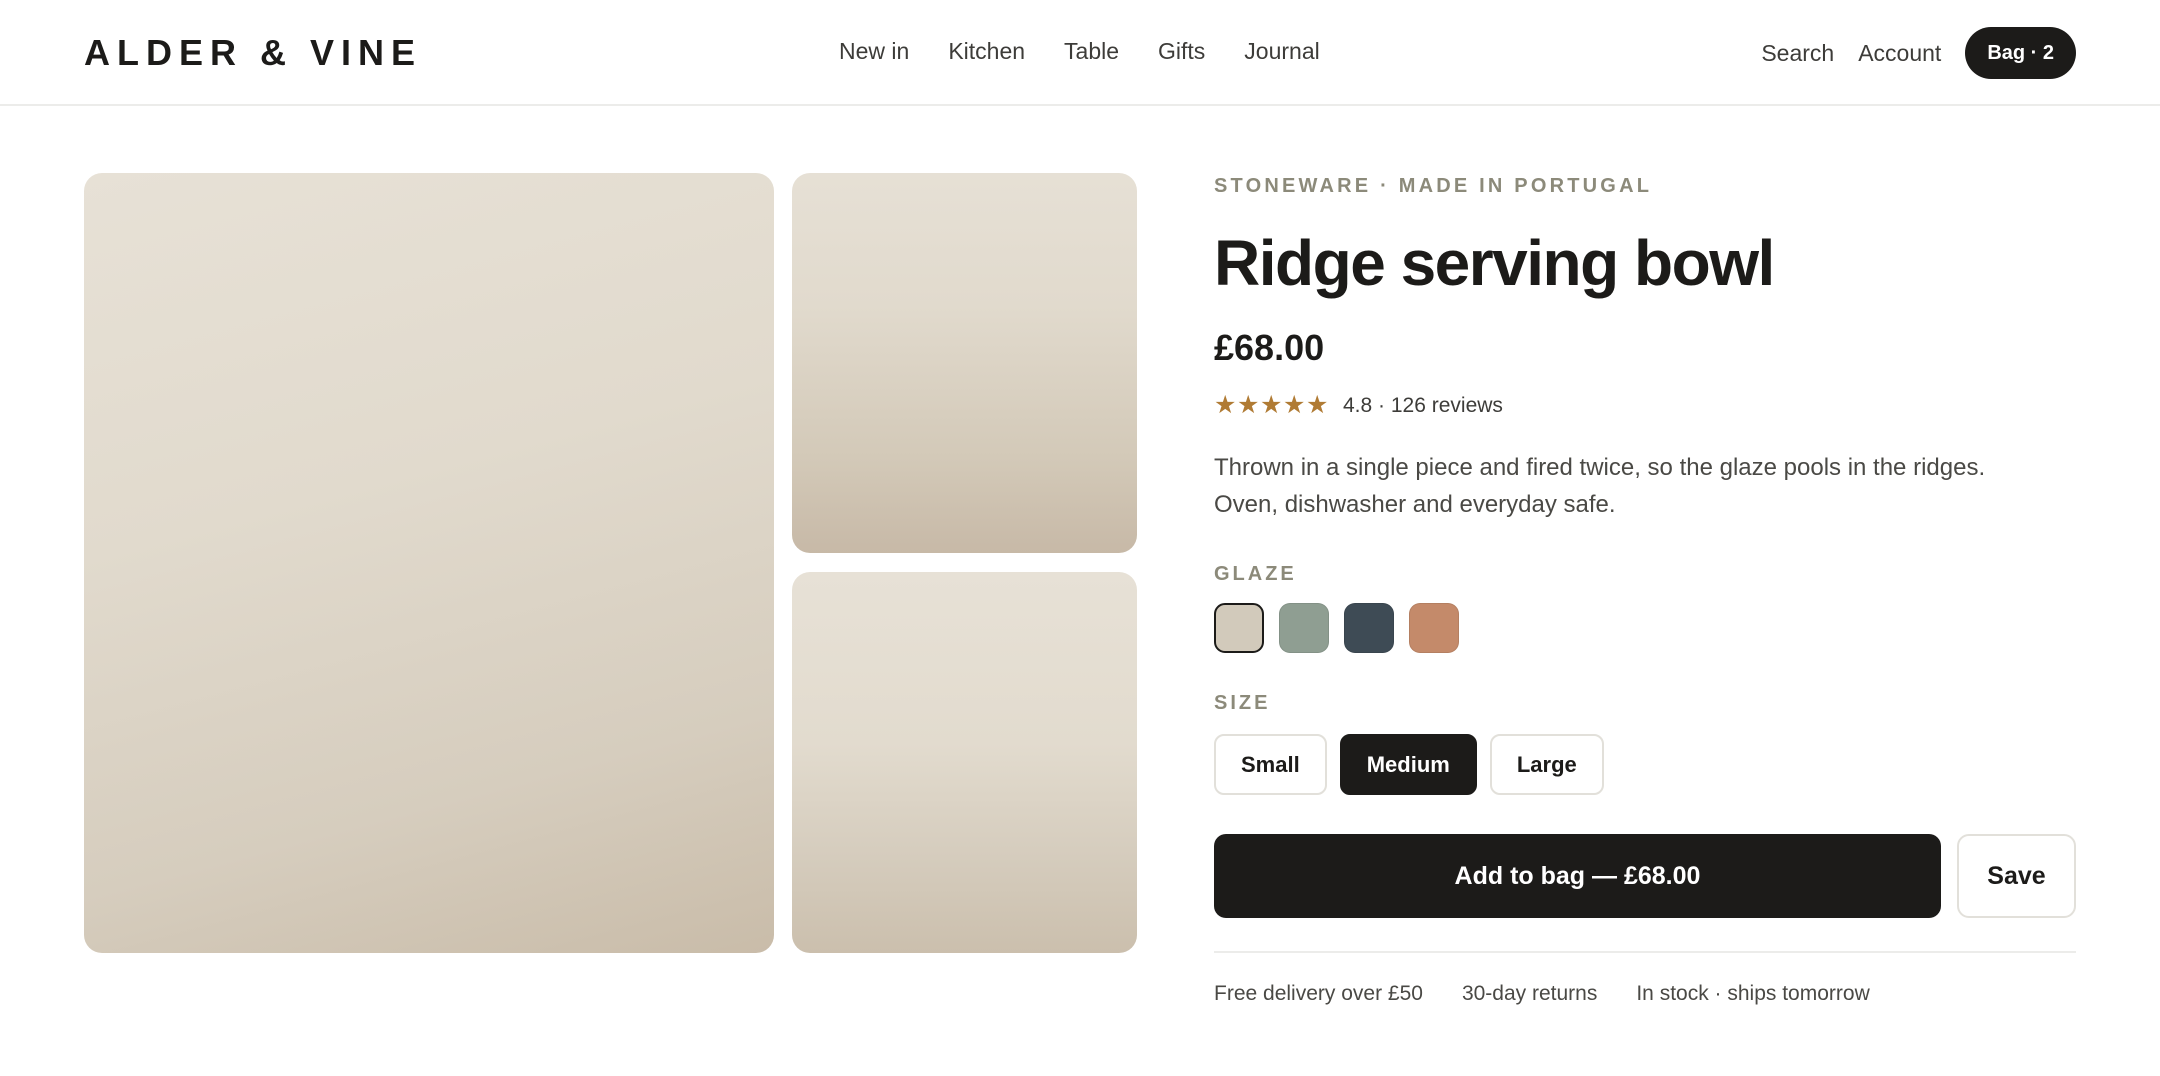  What do you see at coordinates (1753, 993) in the screenshot?
I see `perk-stock: In stock · ships tomorrow` at bounding box center [1753, 993].